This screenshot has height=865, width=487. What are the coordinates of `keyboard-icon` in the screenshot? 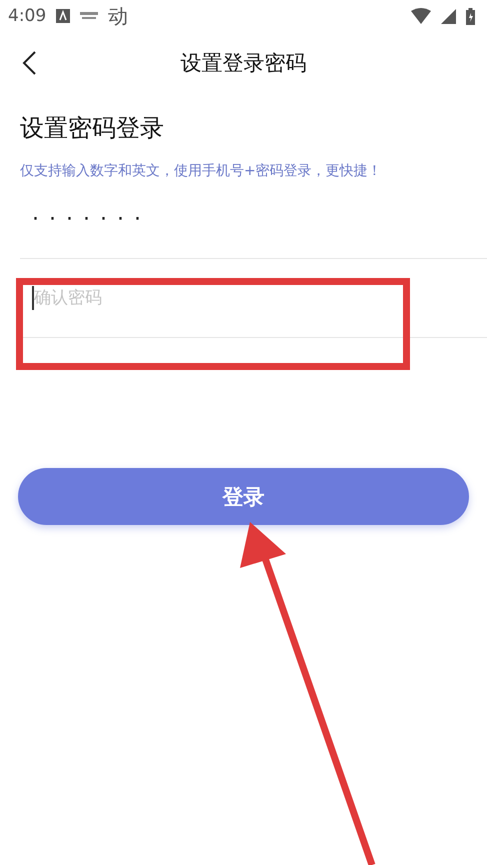 It's located at (89, 16).